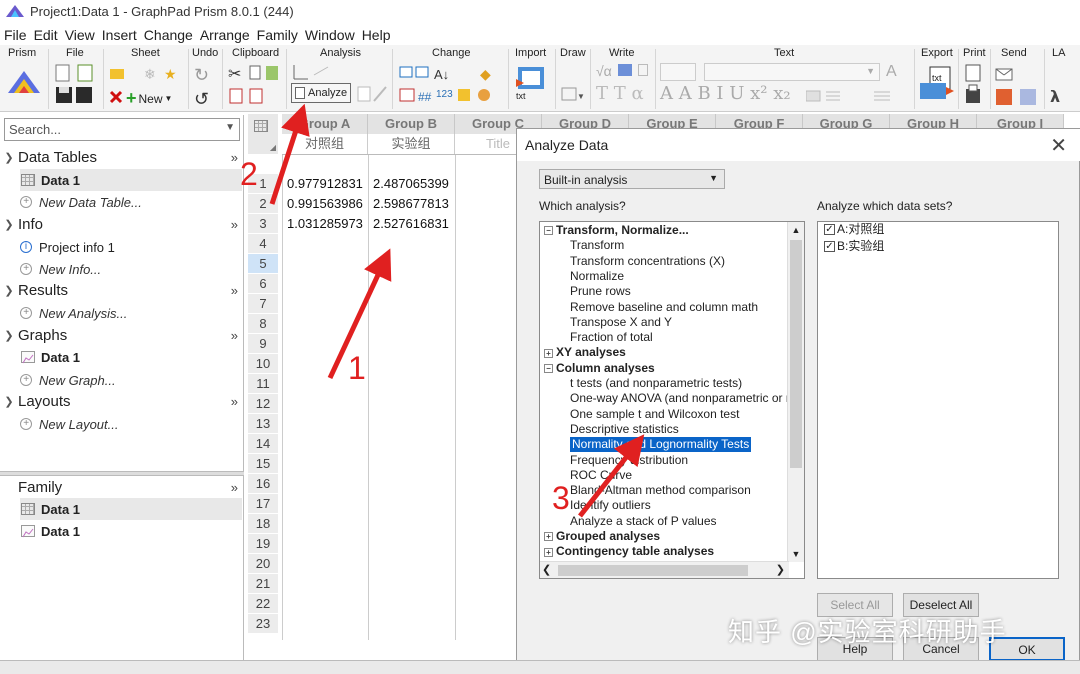  I want to click on annotation-number-1: 1, so click(357, 368).